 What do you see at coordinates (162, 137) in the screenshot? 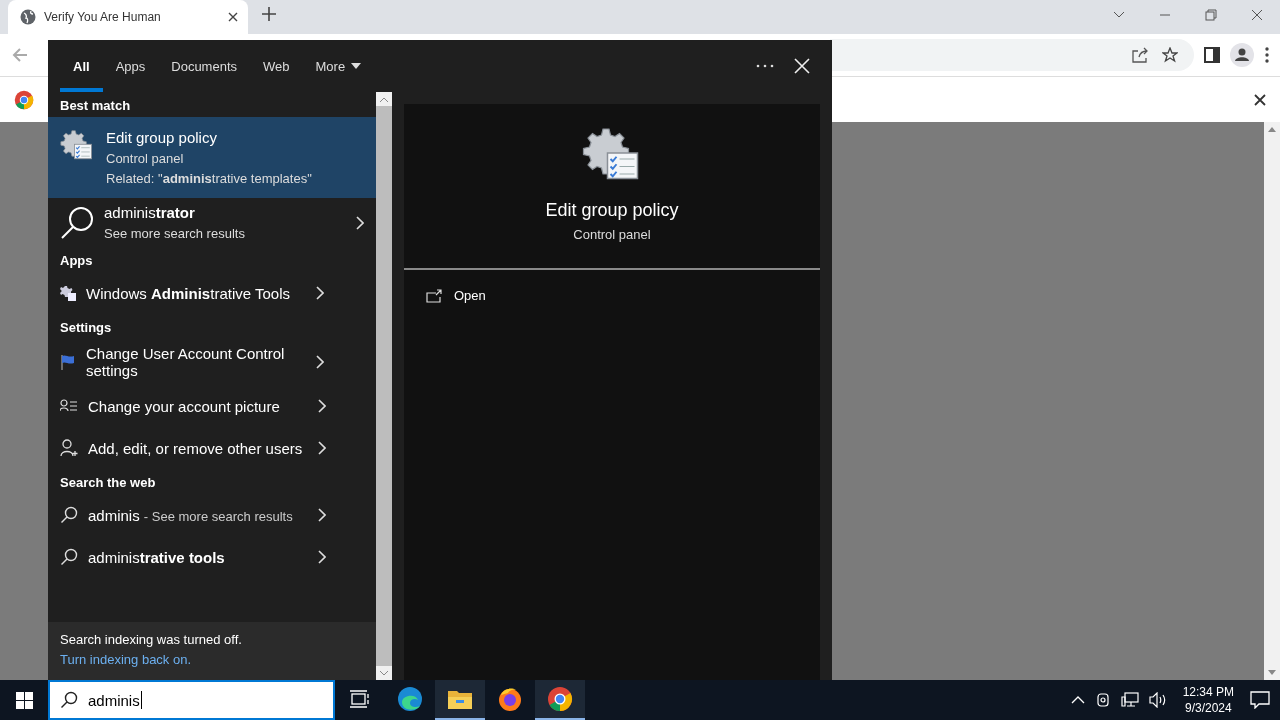
I see `result-title: Edit group policy` at bounding box center [162, 137].